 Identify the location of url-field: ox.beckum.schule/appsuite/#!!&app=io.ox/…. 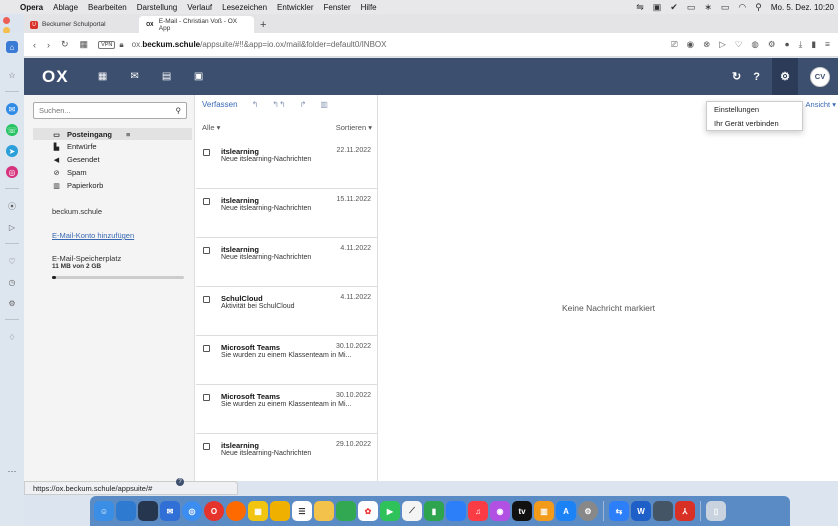
(259, 44).